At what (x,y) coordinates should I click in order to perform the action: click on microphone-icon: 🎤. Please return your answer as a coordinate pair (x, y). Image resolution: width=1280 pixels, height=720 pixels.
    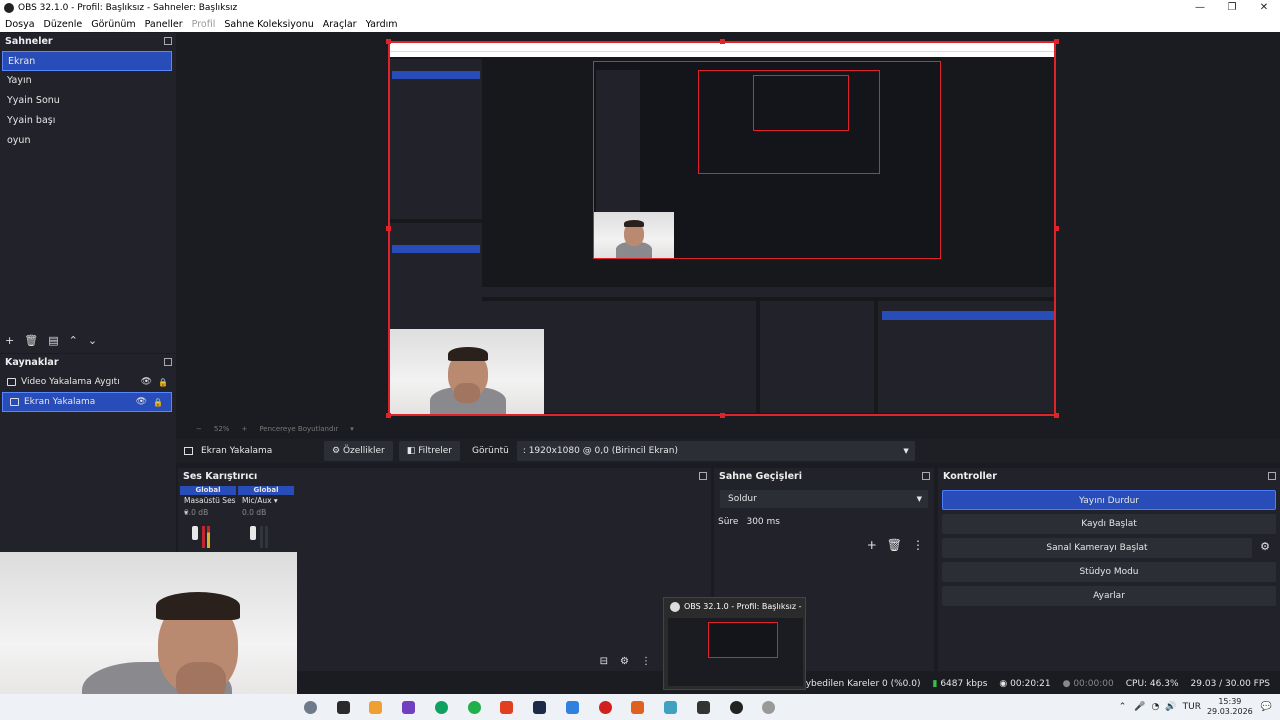
    Looking at the image, I should click on (1139, 707).